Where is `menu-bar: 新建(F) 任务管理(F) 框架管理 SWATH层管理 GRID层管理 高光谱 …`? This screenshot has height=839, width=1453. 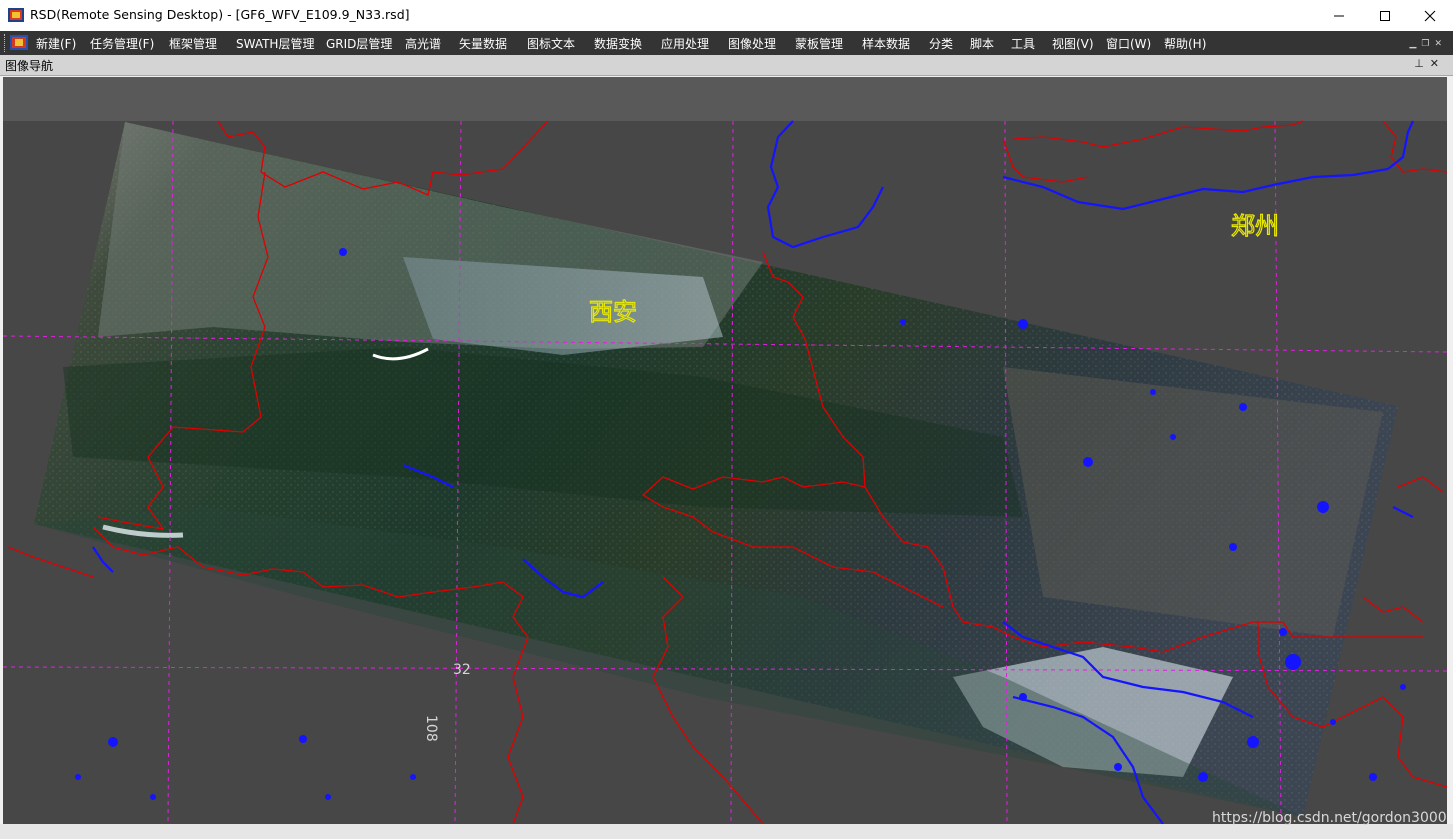
menu-bar: 新建(F) 任务管理(F) 框架管理 SWATH层管理 GRID层管理 高光谱 … is located at coordinates (726, 43).